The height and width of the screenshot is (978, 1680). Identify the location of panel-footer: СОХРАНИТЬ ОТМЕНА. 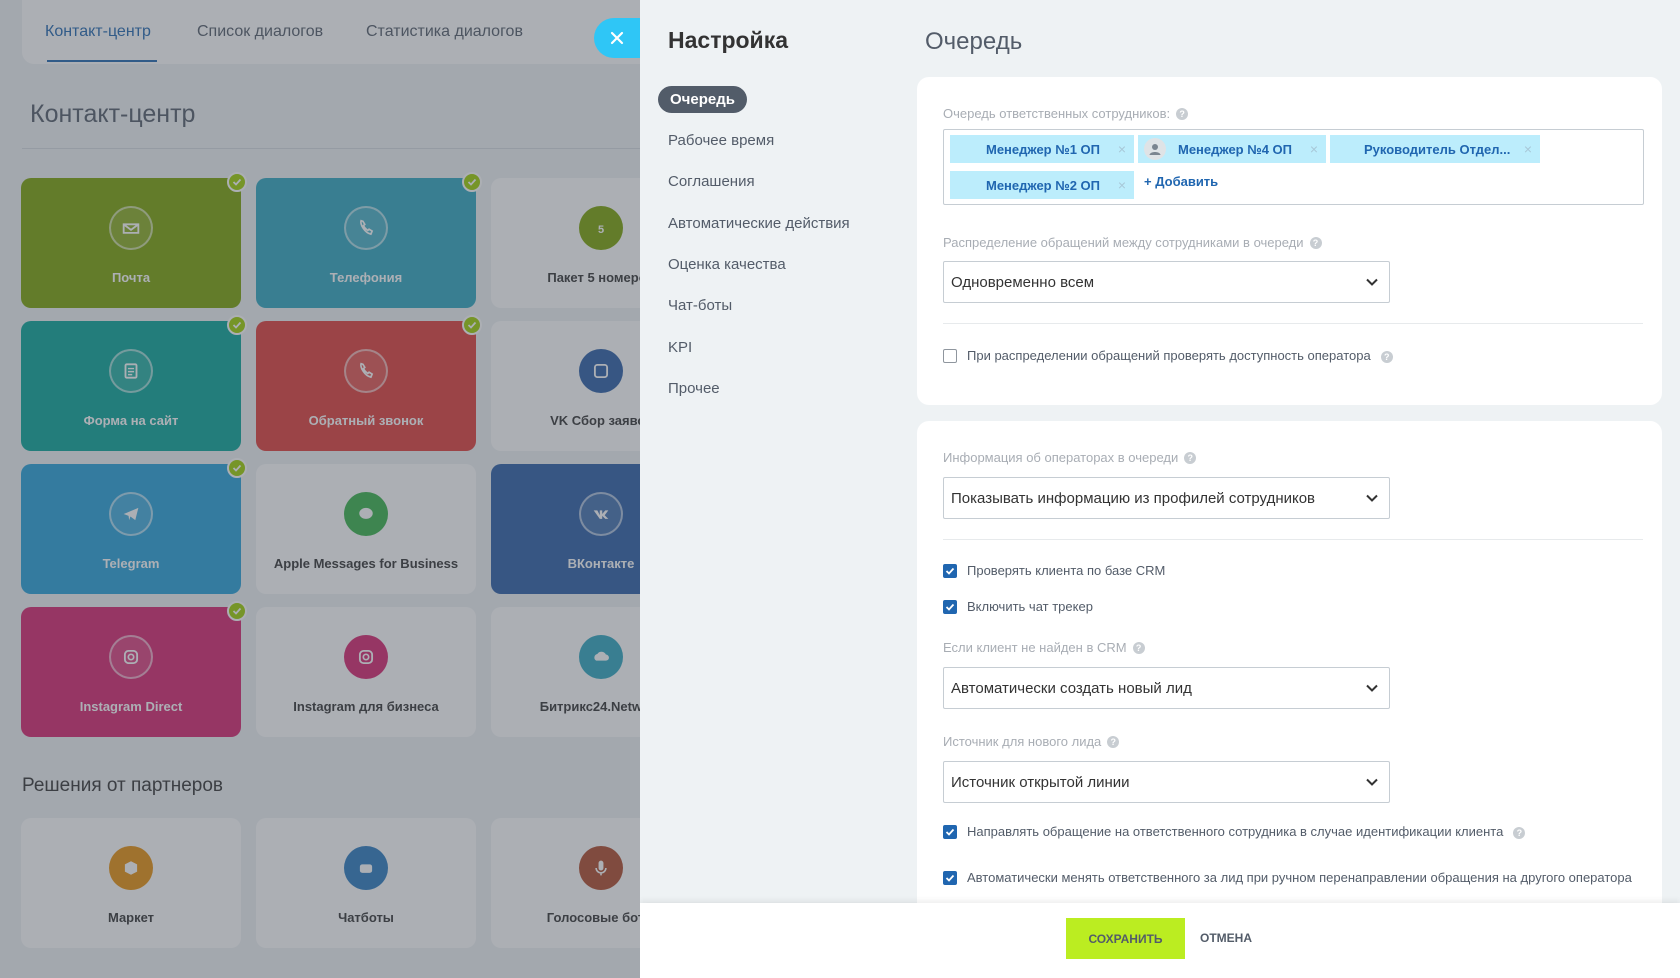
(1160, 940).